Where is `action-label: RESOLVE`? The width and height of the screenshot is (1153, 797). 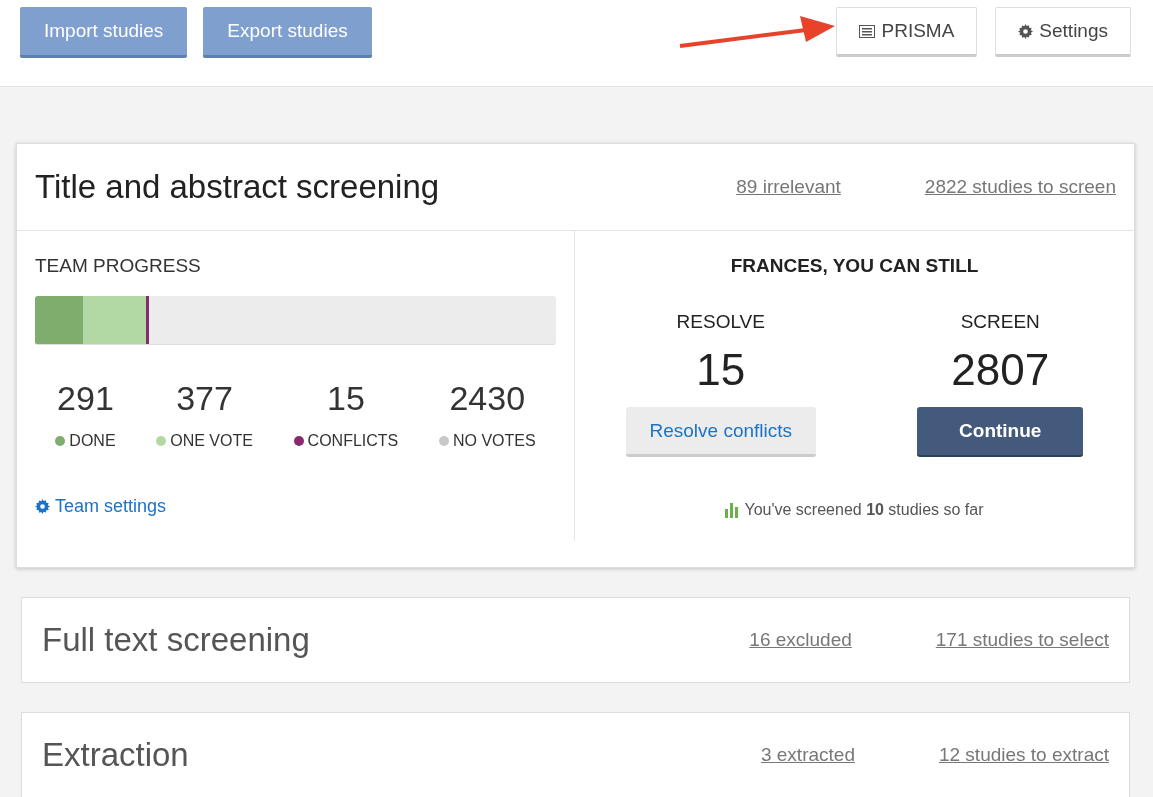 action-label: RESOLVE is located at coordinates (720, 322).